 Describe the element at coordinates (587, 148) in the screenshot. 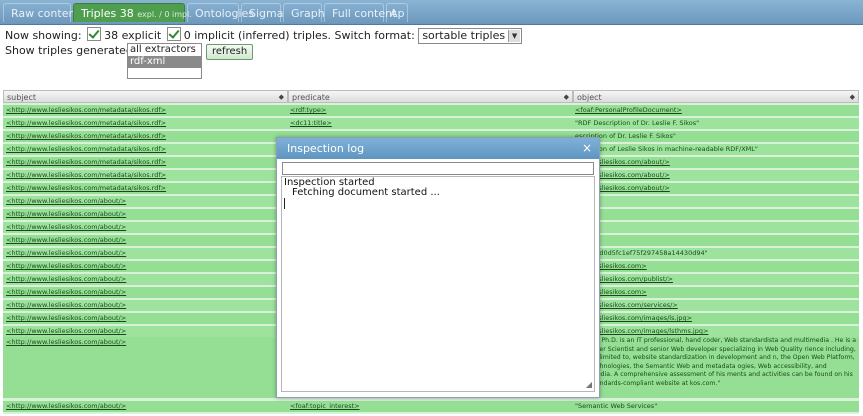

I see `close-icon: ×` at that location.